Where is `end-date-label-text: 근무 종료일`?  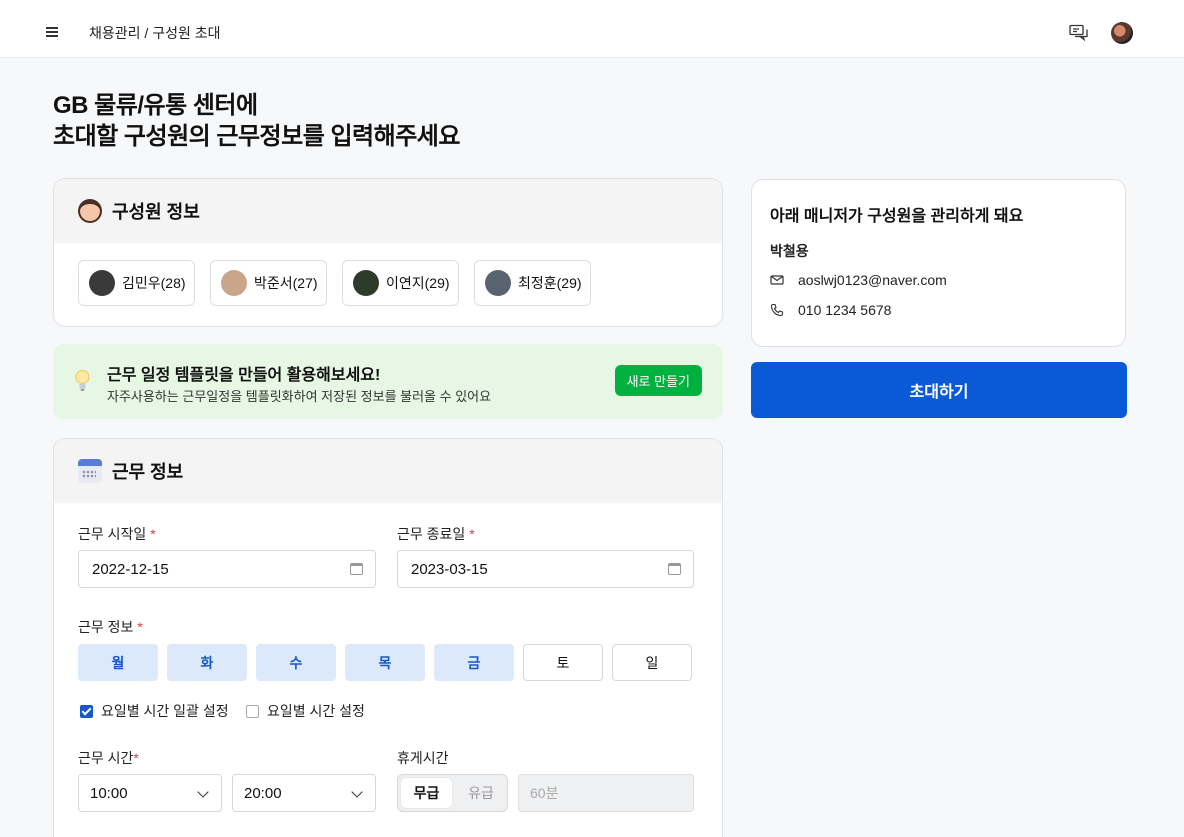
end-date-label-text: 근무 종료일 is located at coordinates (431, 534).